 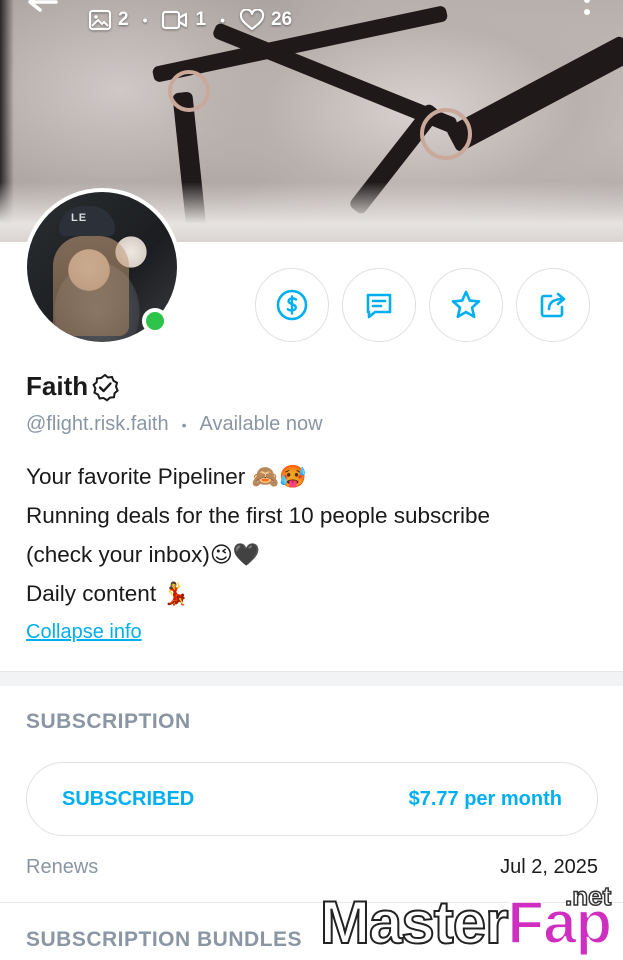 What do you see at coordinates (485, 798) in the screenshot?
I see `subscription-price: $7.77 per month` at bounding box center [485, 798].